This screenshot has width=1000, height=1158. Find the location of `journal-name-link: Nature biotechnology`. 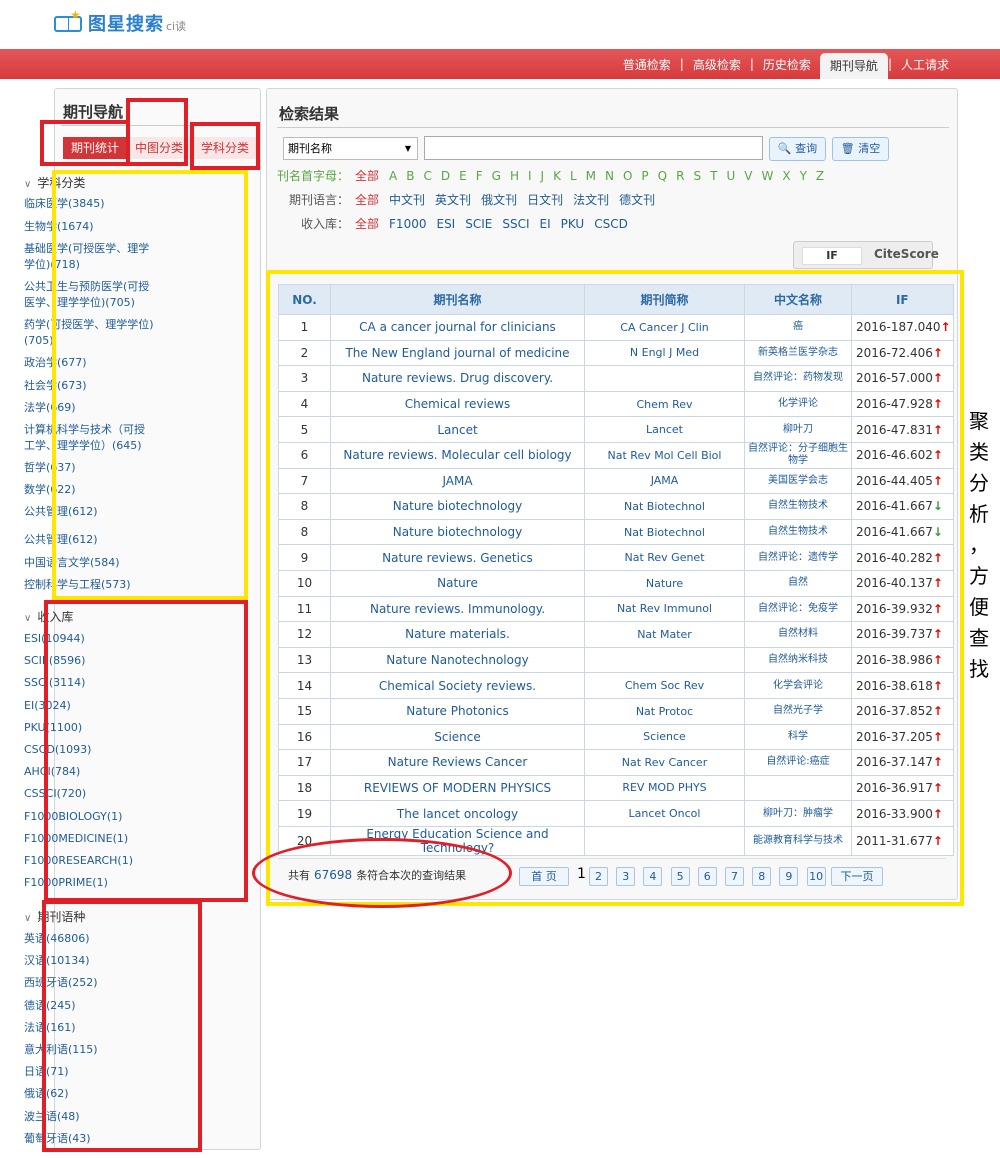

journal-name-link: Nature biotechnology is located at coordinates (457, 506).